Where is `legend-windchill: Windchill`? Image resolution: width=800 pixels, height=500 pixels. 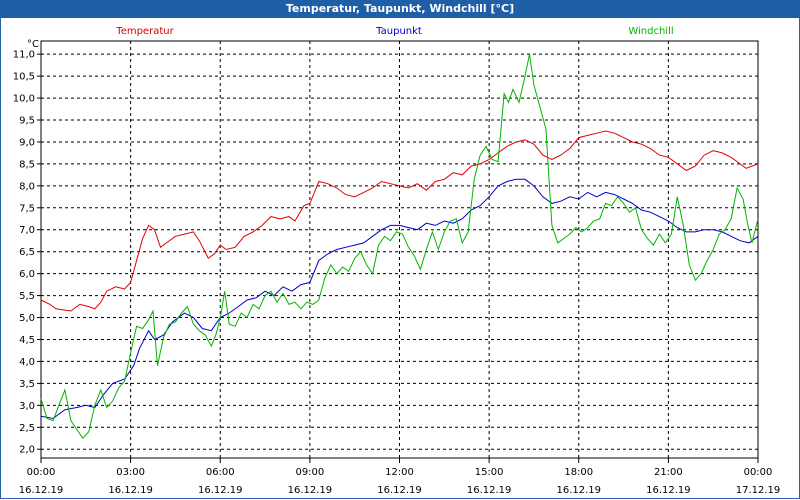
legend-windchill: Windchill is located at coordinates (650, 31).